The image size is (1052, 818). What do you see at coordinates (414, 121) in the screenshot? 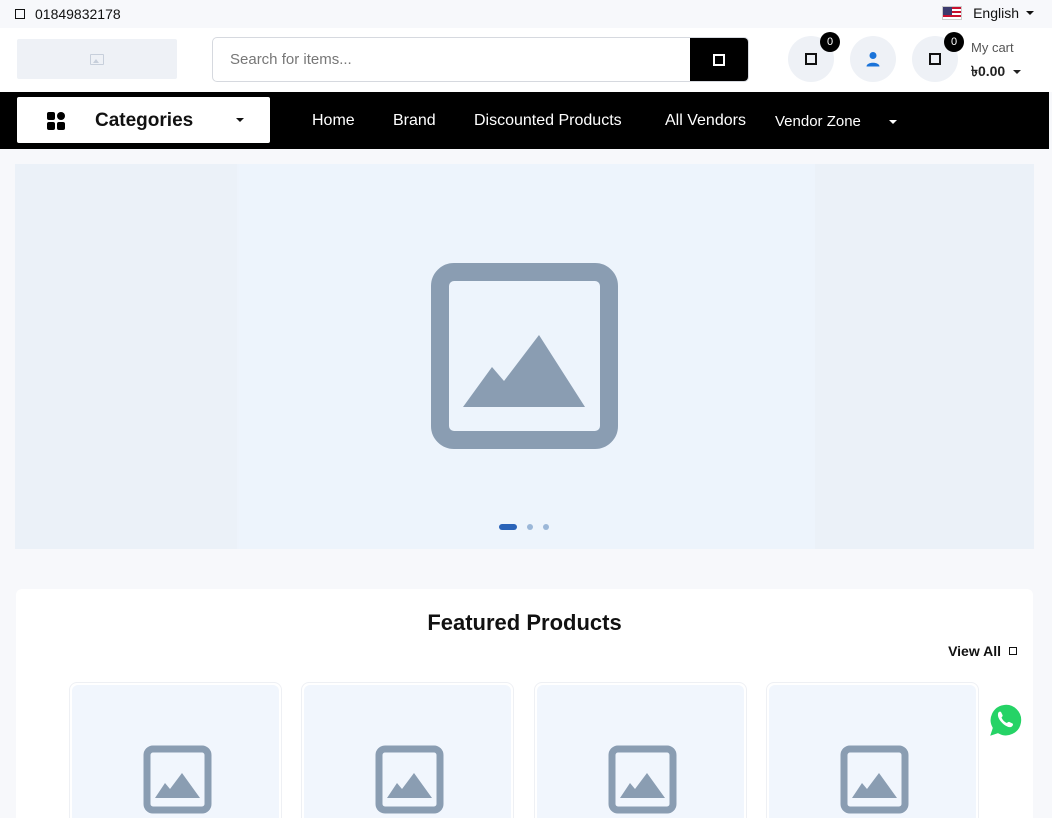
I see `nav-brand: Brand` at bounding box center [414, 121].